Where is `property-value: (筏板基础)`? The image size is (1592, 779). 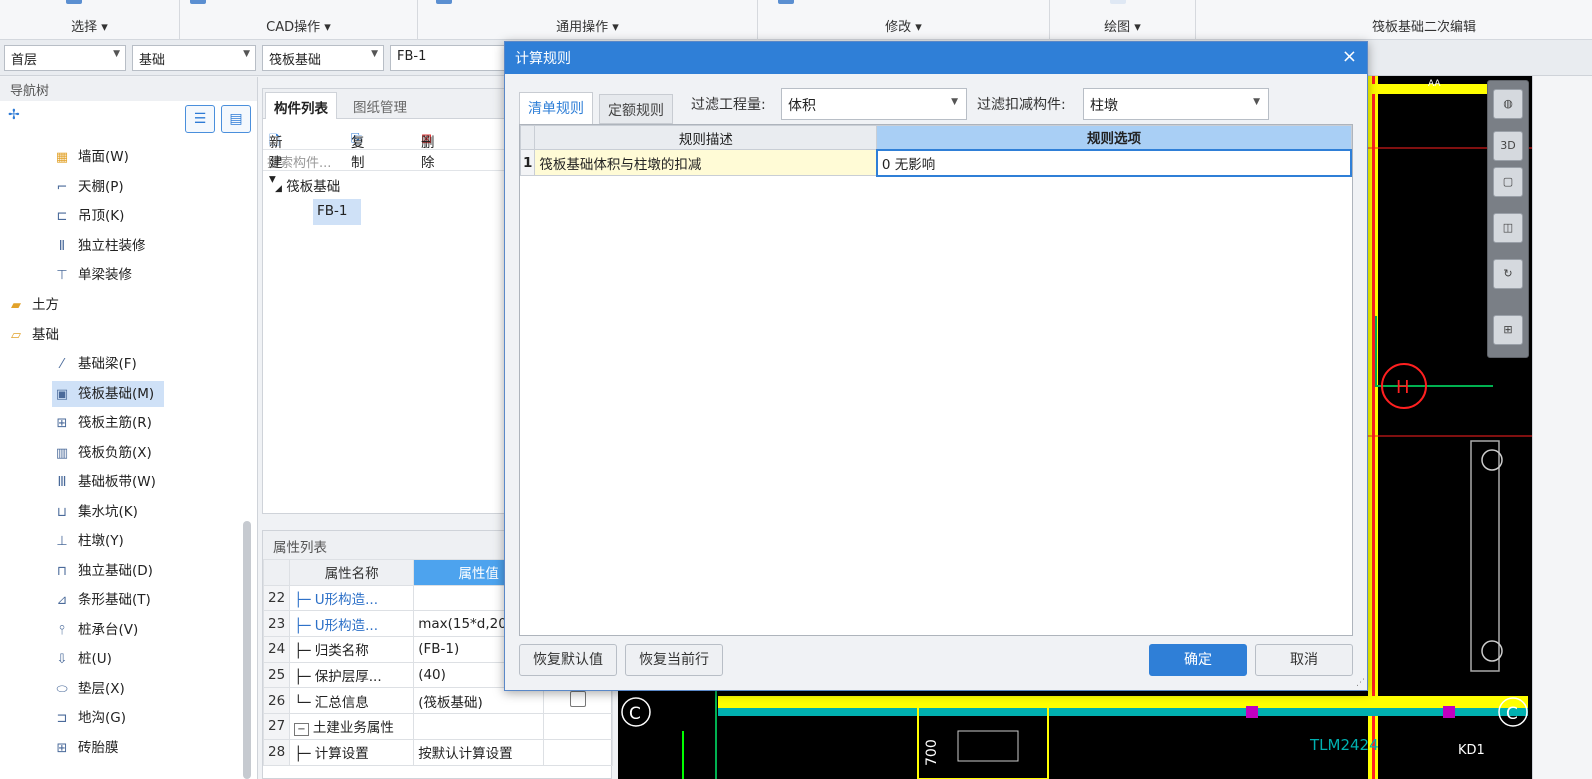 property-value: (筏板基础) is located at coordinates (479, 701).